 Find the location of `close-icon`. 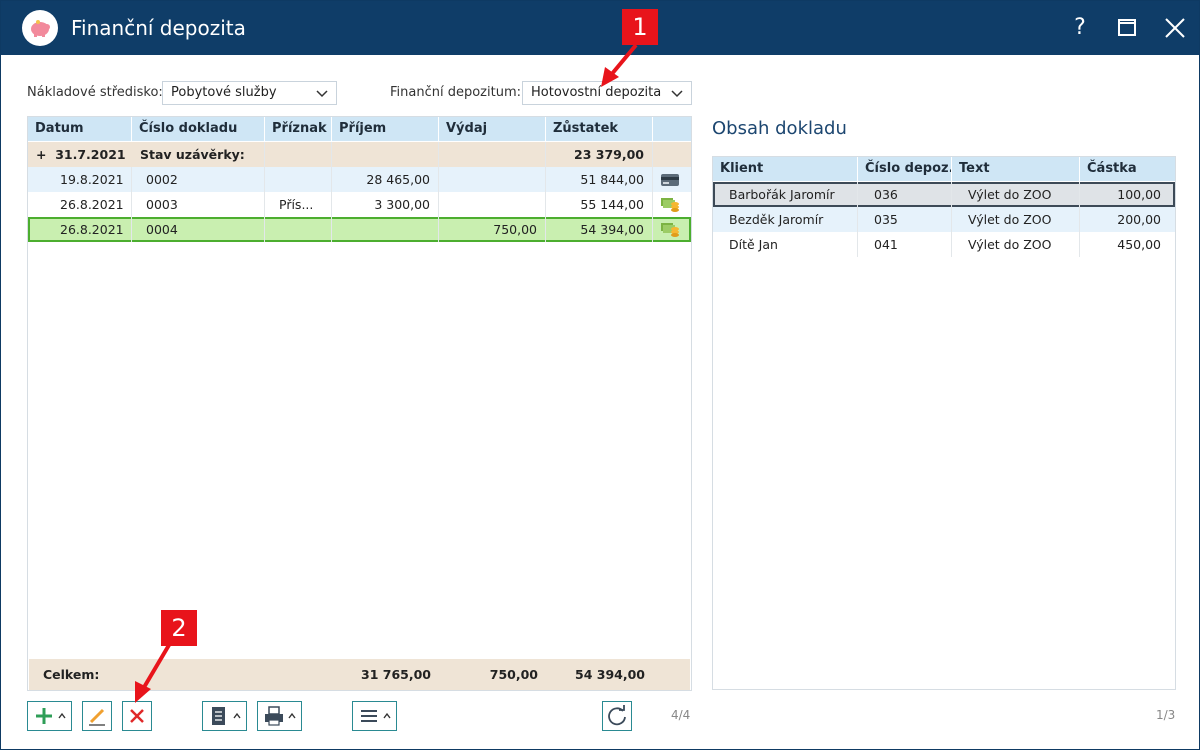

close-icon is located at coordinates (1175, 28).